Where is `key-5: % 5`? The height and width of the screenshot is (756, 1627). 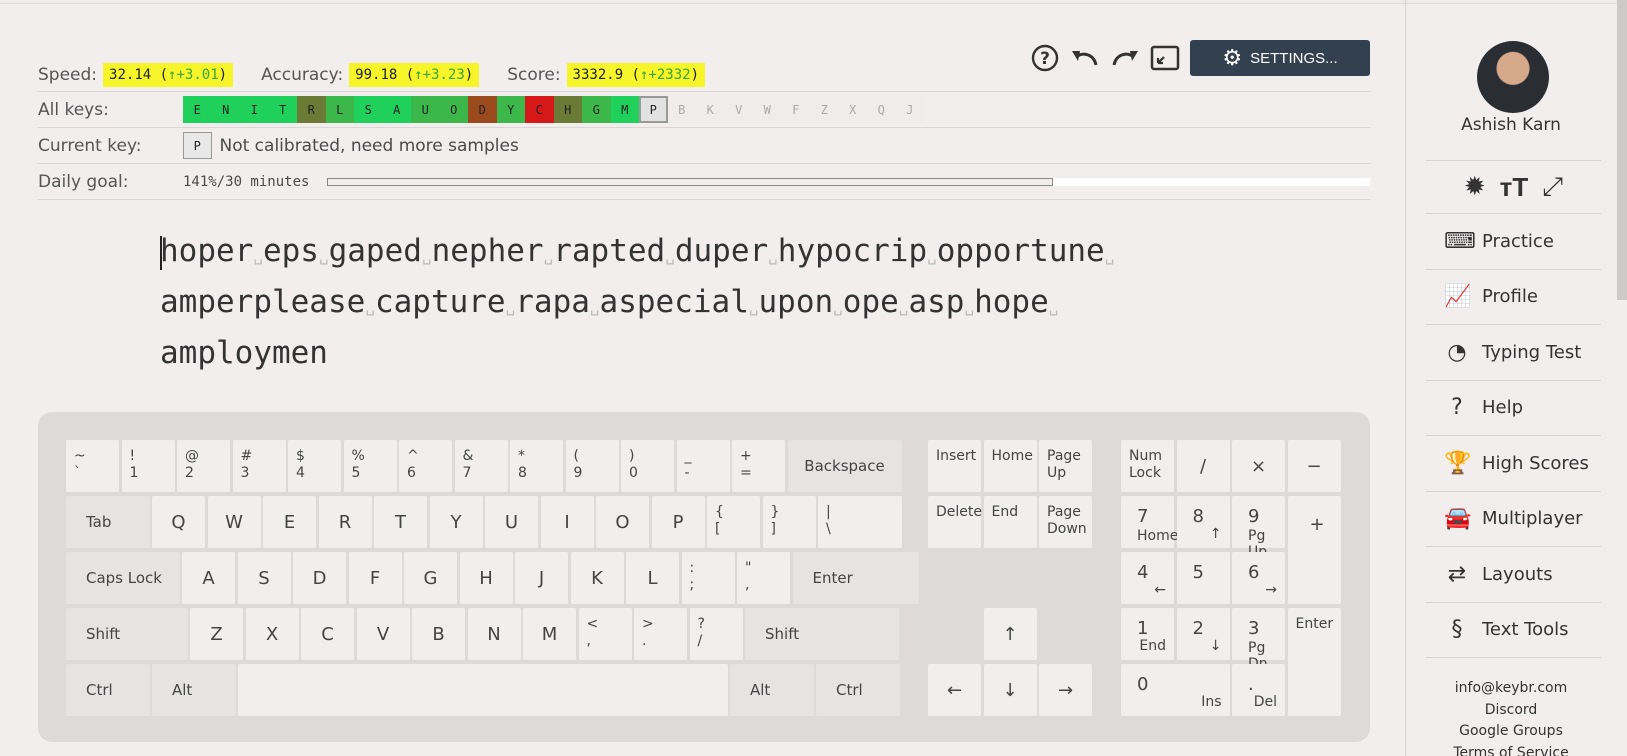
key-5: % 5 is located at coordinates (370, 466).